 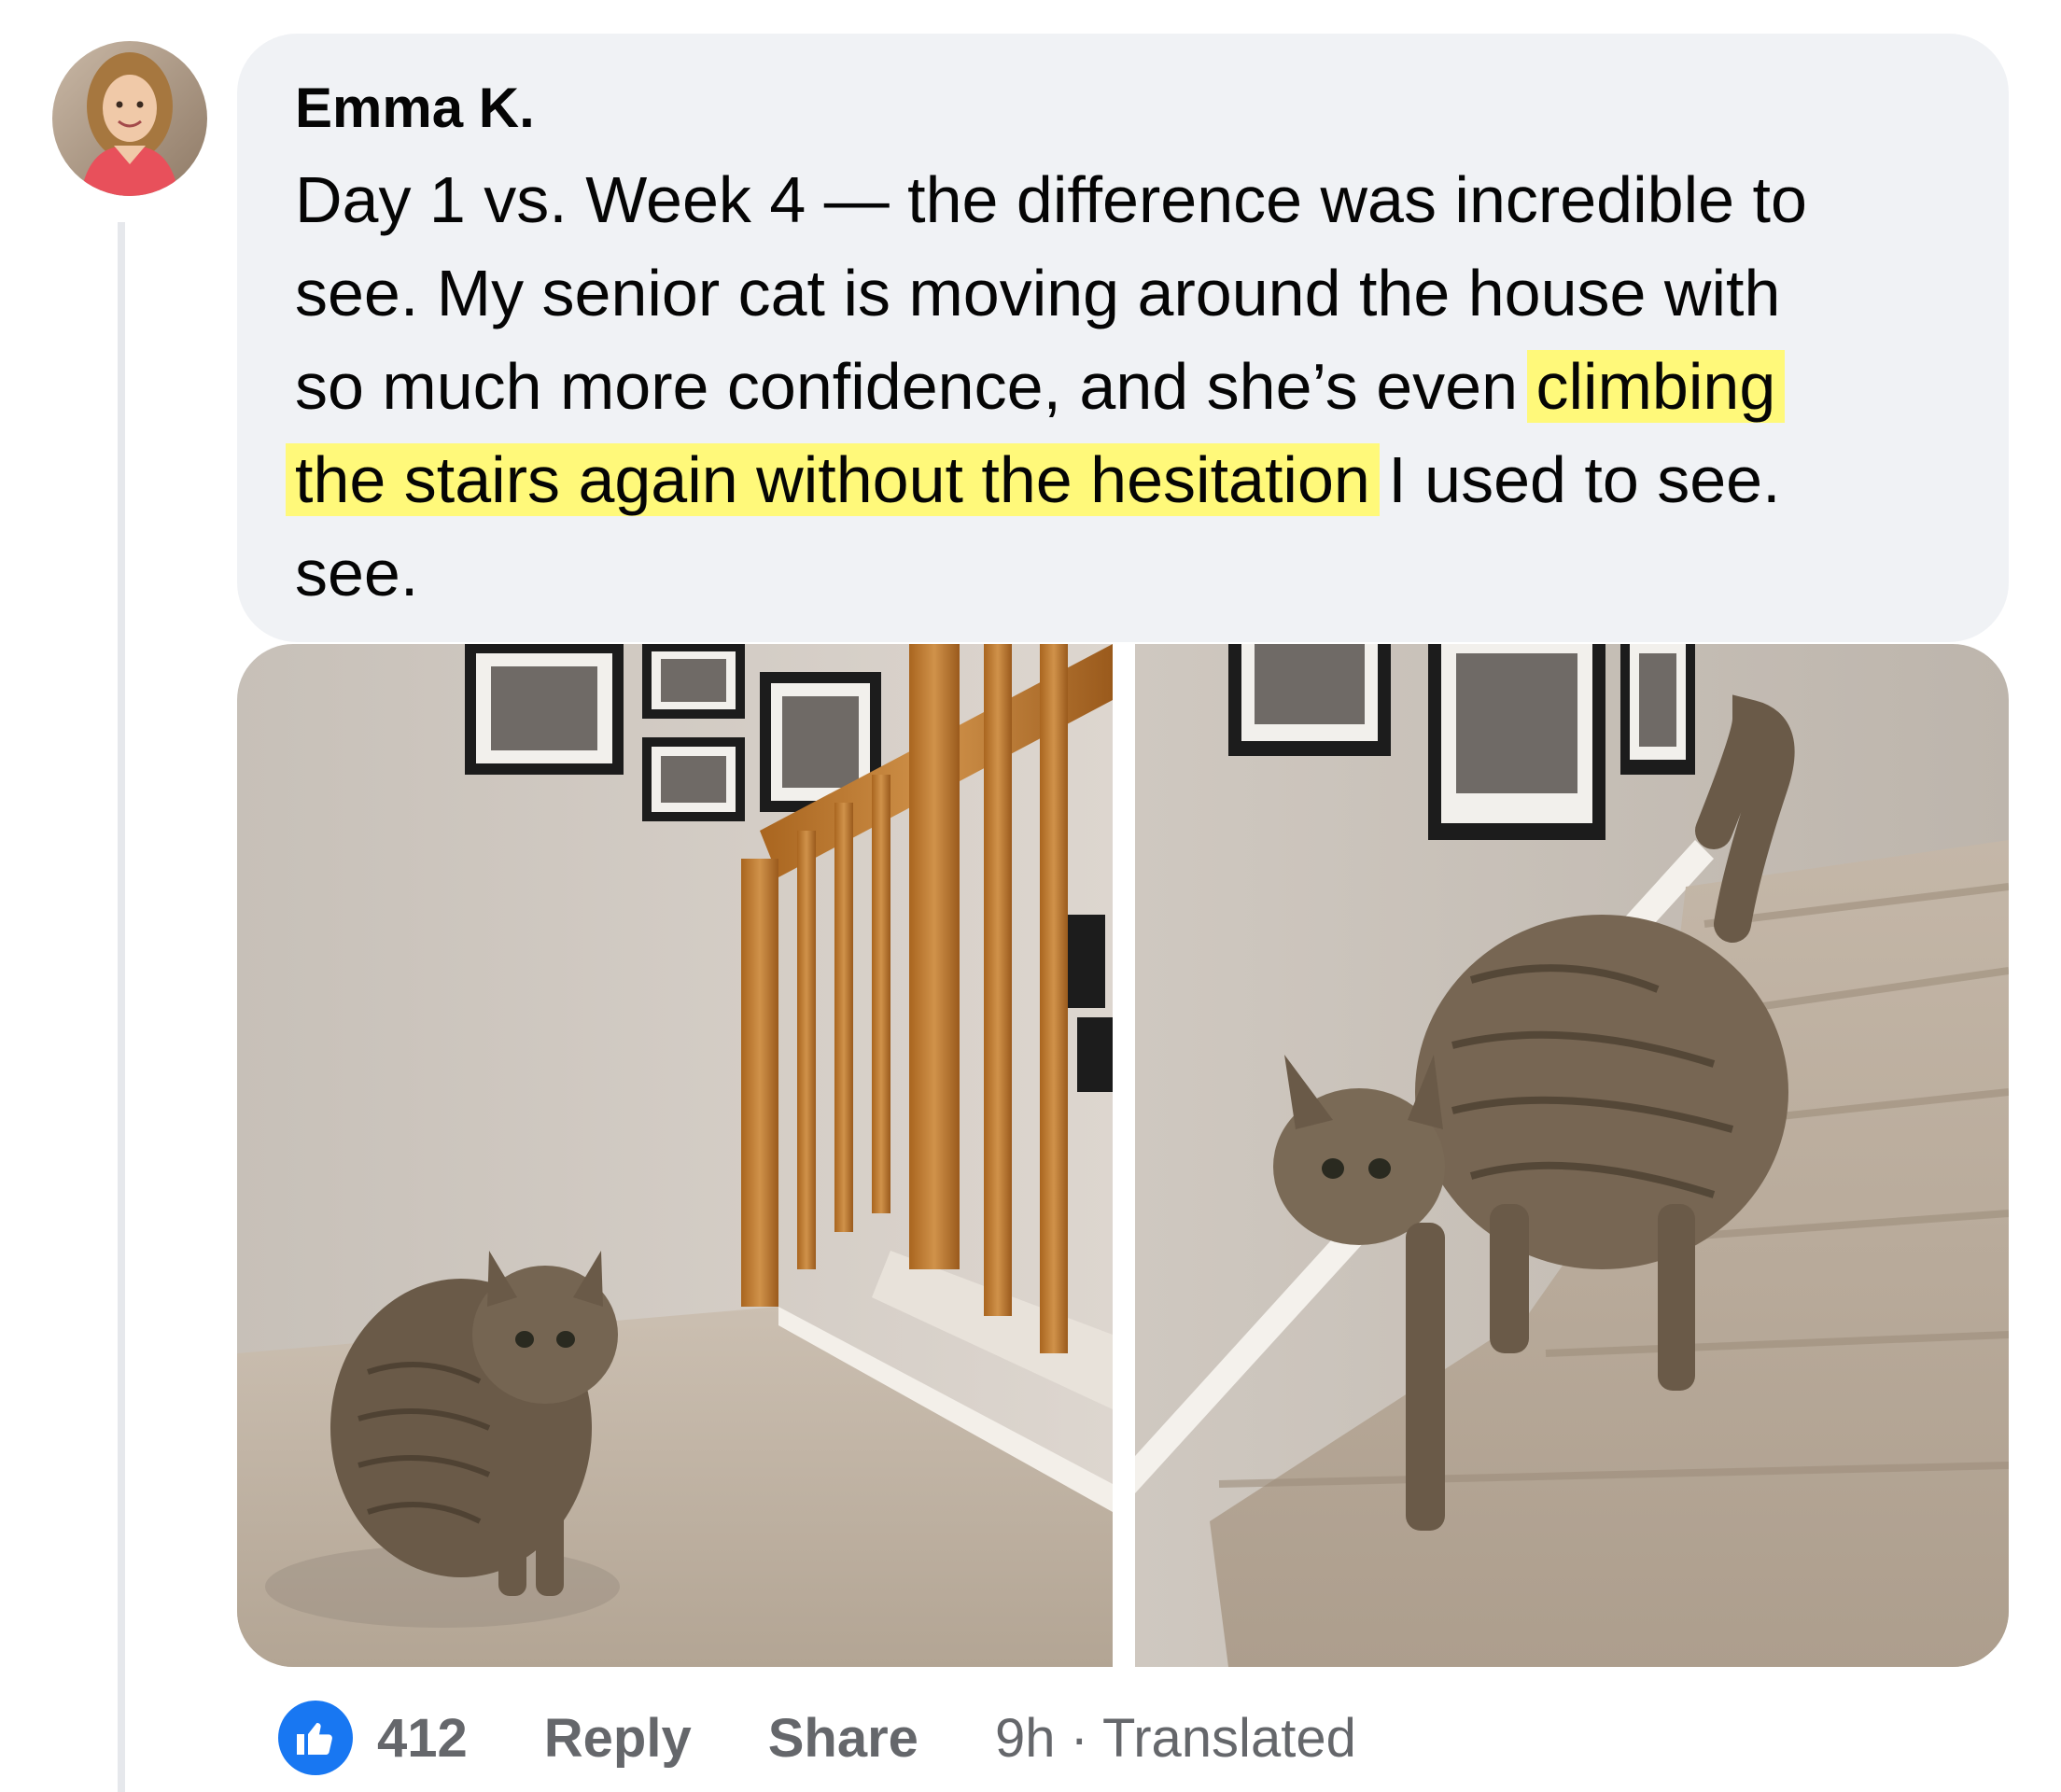 What do you see at coordinates (1152, 108) in the screenshot?
I see `comment-author: Emma K.` at bounding box center [1152, 108].